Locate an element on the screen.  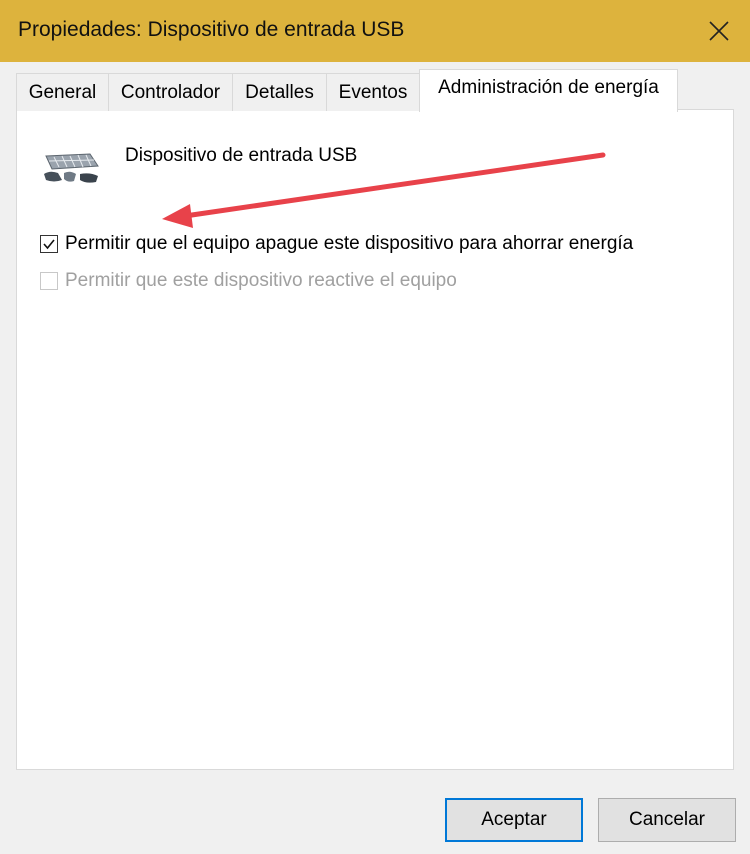
title-bar: Propiedades: Dispositivo de entrada USB is located at coordinates (375, 31).